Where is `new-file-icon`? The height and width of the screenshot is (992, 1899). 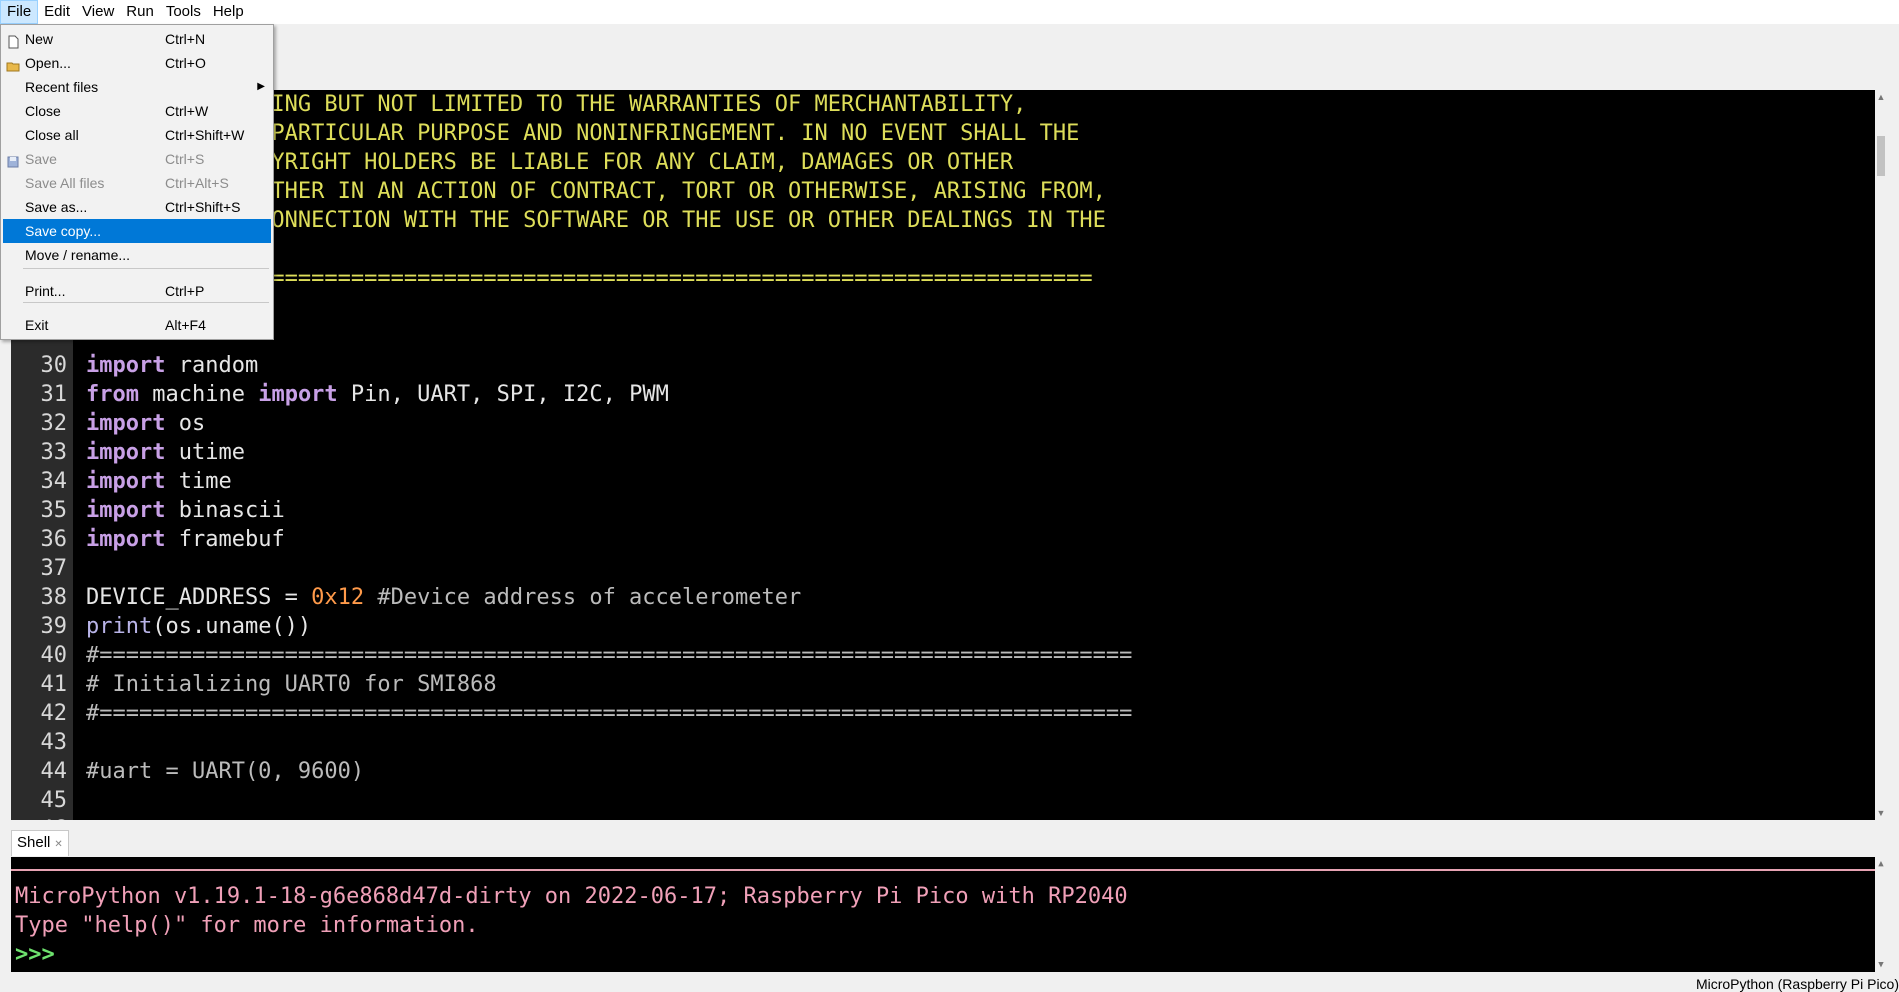 new-file-icon is located at coordinates (13, 40).